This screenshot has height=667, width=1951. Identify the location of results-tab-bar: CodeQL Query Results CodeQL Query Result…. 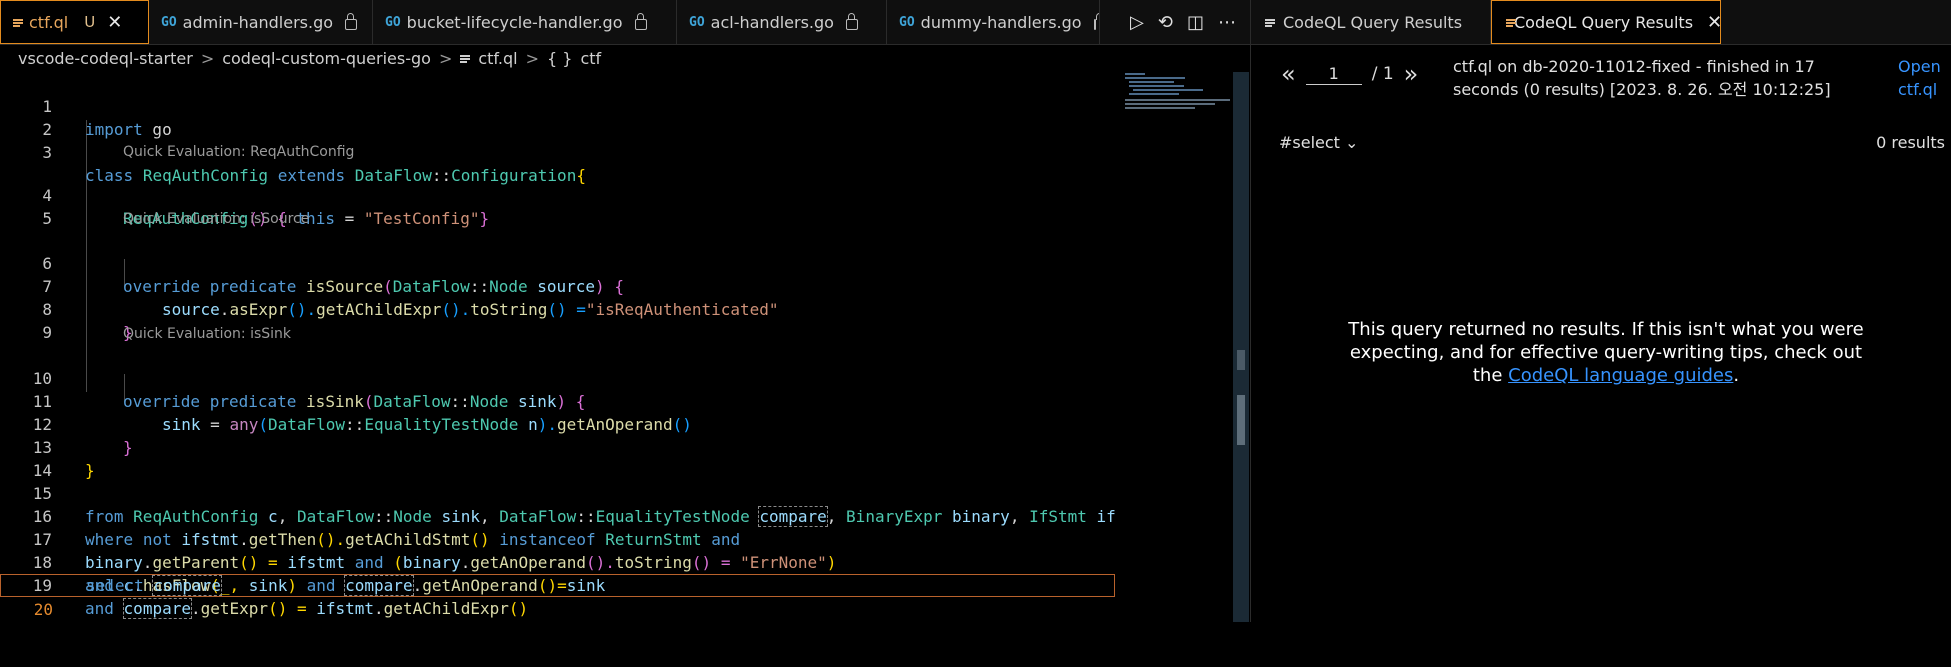
(1601, 22).